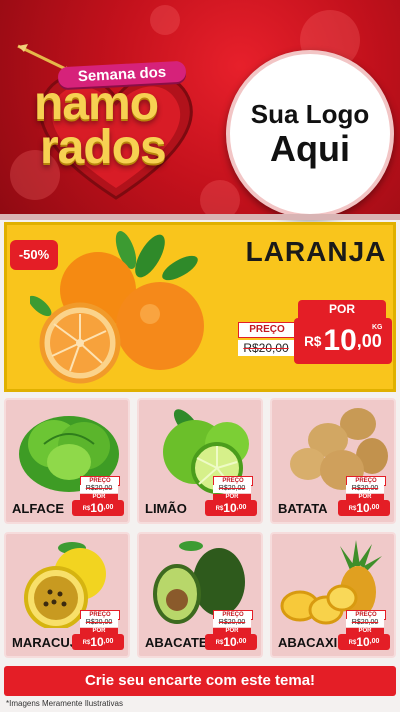 The width and height of the screenshot is (400, 712). Describe the element at coordinates (316, 251) in the screenshot. I see `featured-product-name: LARANJA` at that location.